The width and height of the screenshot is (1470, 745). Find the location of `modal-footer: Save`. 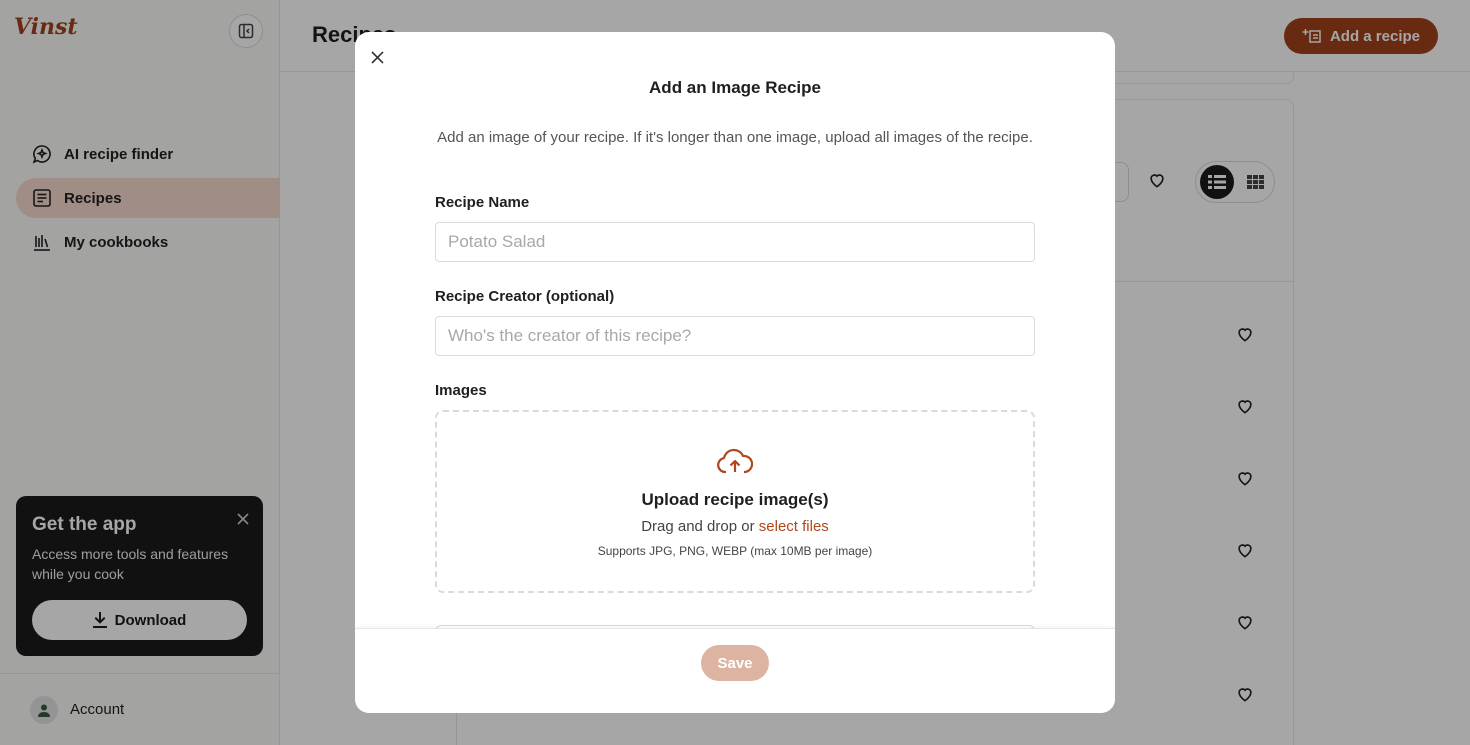

modal-footer: Save is located at coordinates (735, 670).